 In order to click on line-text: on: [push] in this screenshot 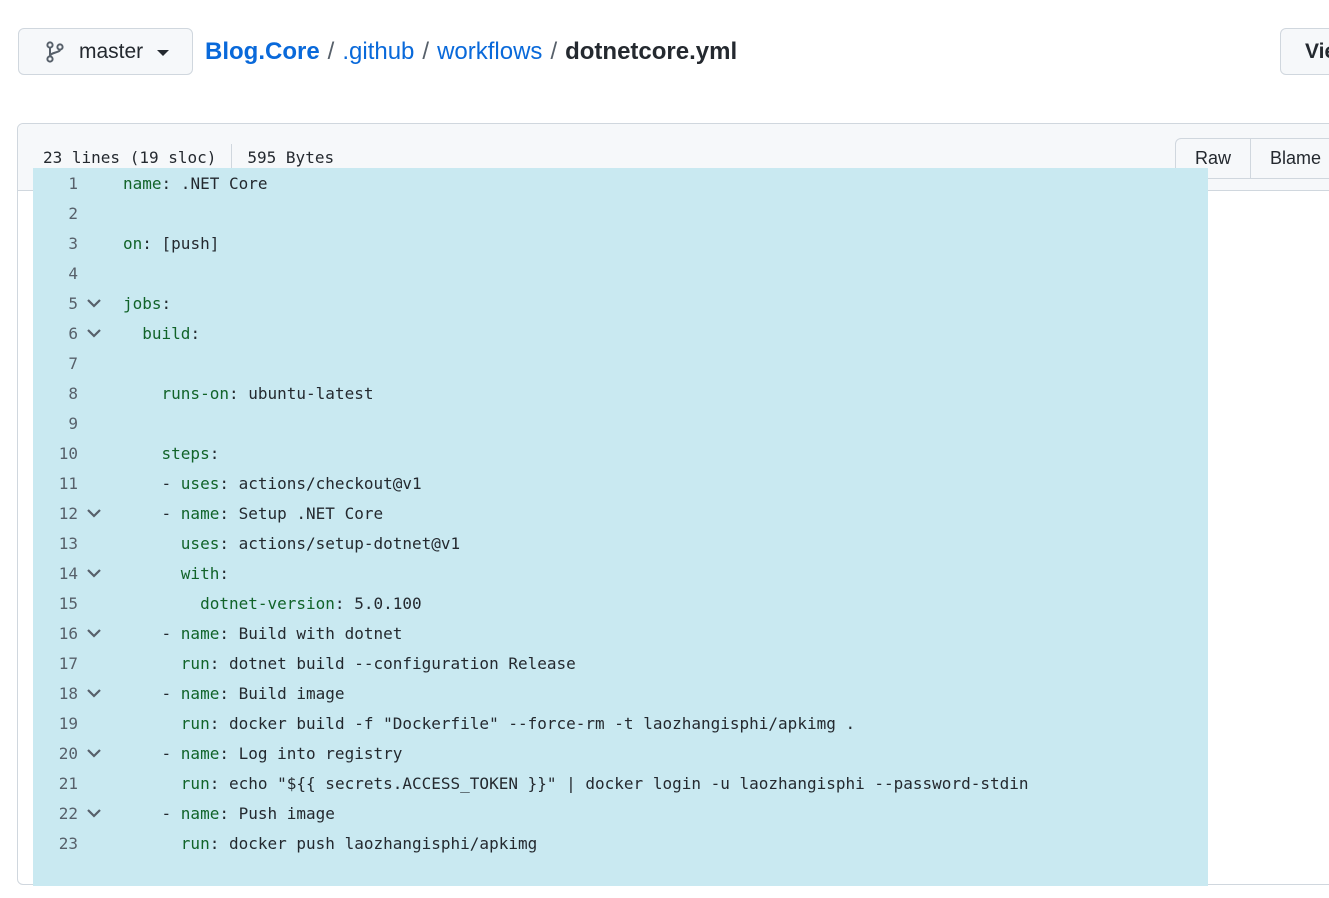, I will do `click(171, 243)`.